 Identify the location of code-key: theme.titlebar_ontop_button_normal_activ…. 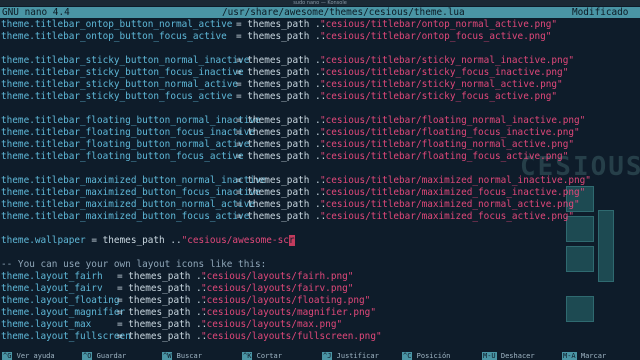
(117, 24).